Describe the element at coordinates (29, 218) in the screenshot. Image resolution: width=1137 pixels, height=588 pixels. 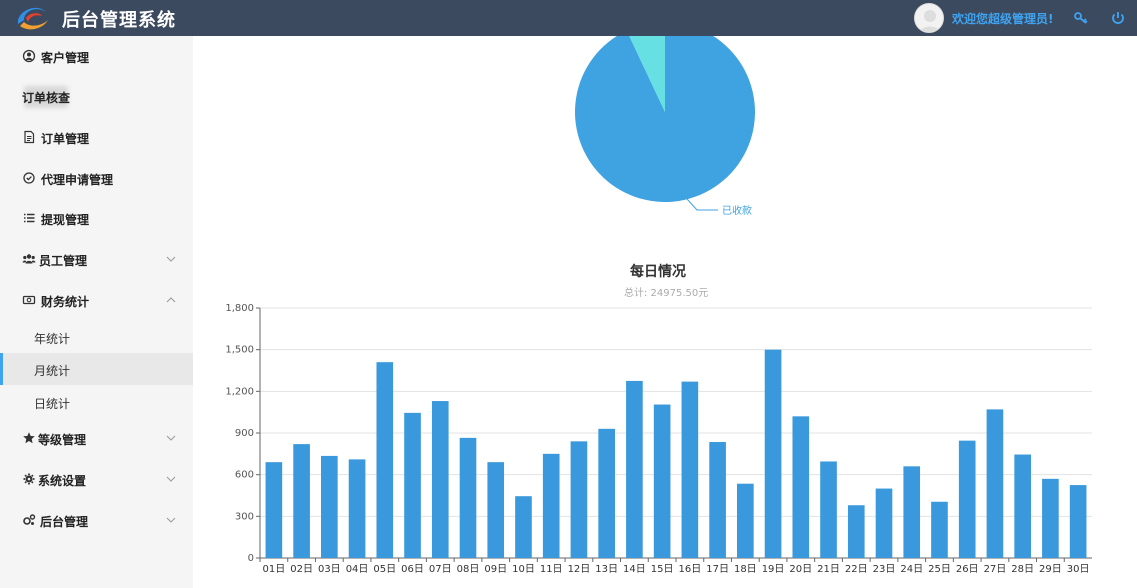
I see `list-icon` at that location.